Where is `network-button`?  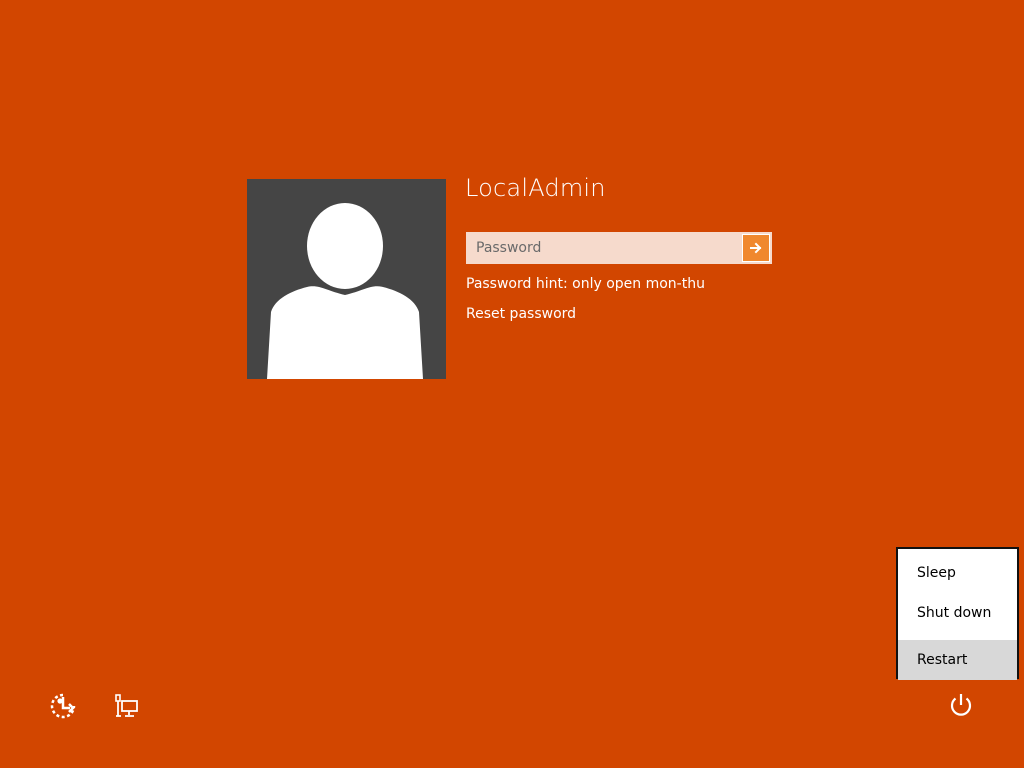
network-button is located at coordinates (127, 706).